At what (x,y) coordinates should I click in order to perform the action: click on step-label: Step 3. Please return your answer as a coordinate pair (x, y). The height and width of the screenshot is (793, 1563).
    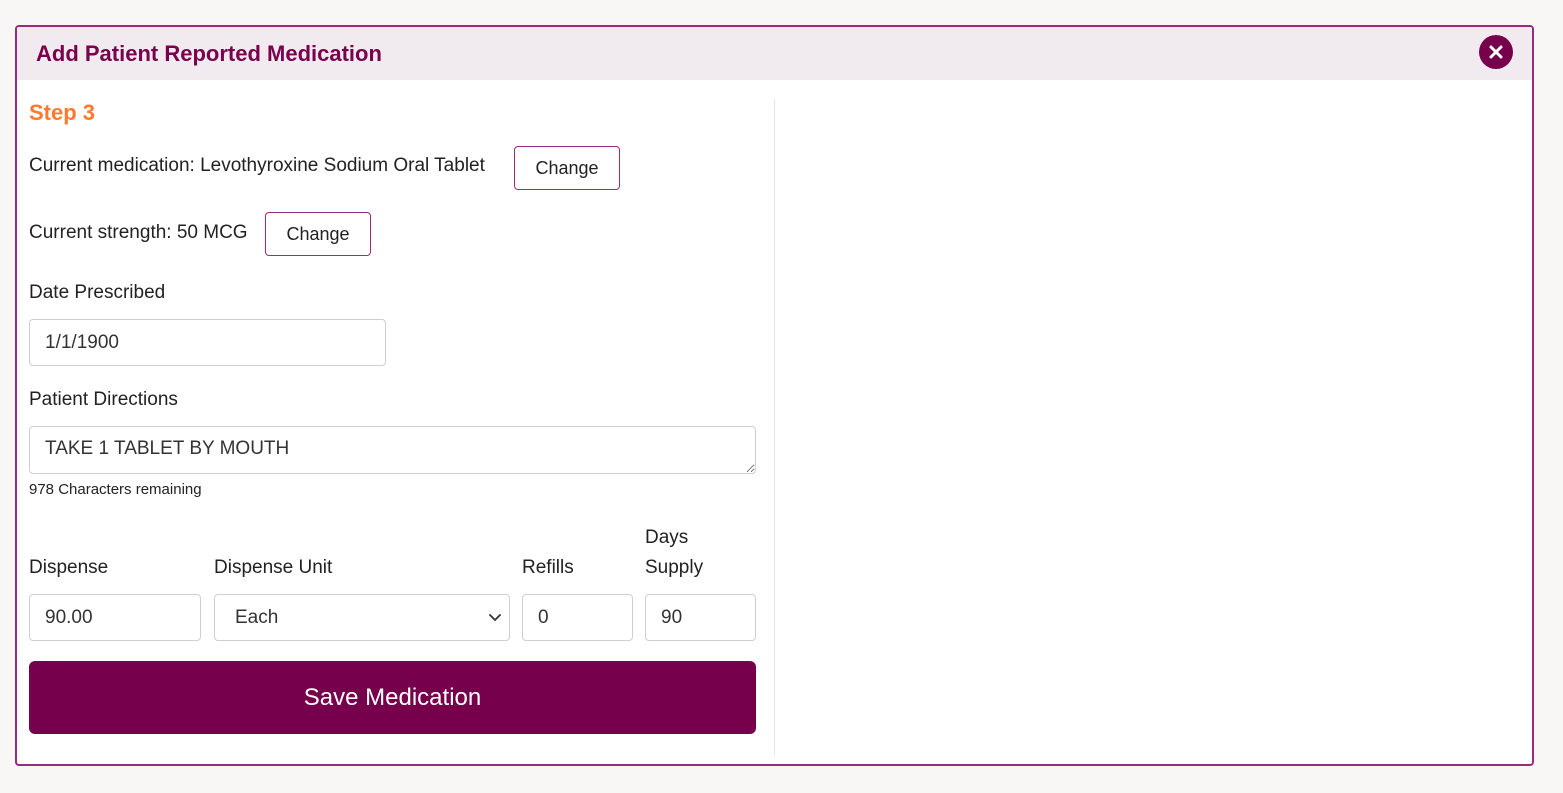
    Looking at the image, I should click on (62, 112).